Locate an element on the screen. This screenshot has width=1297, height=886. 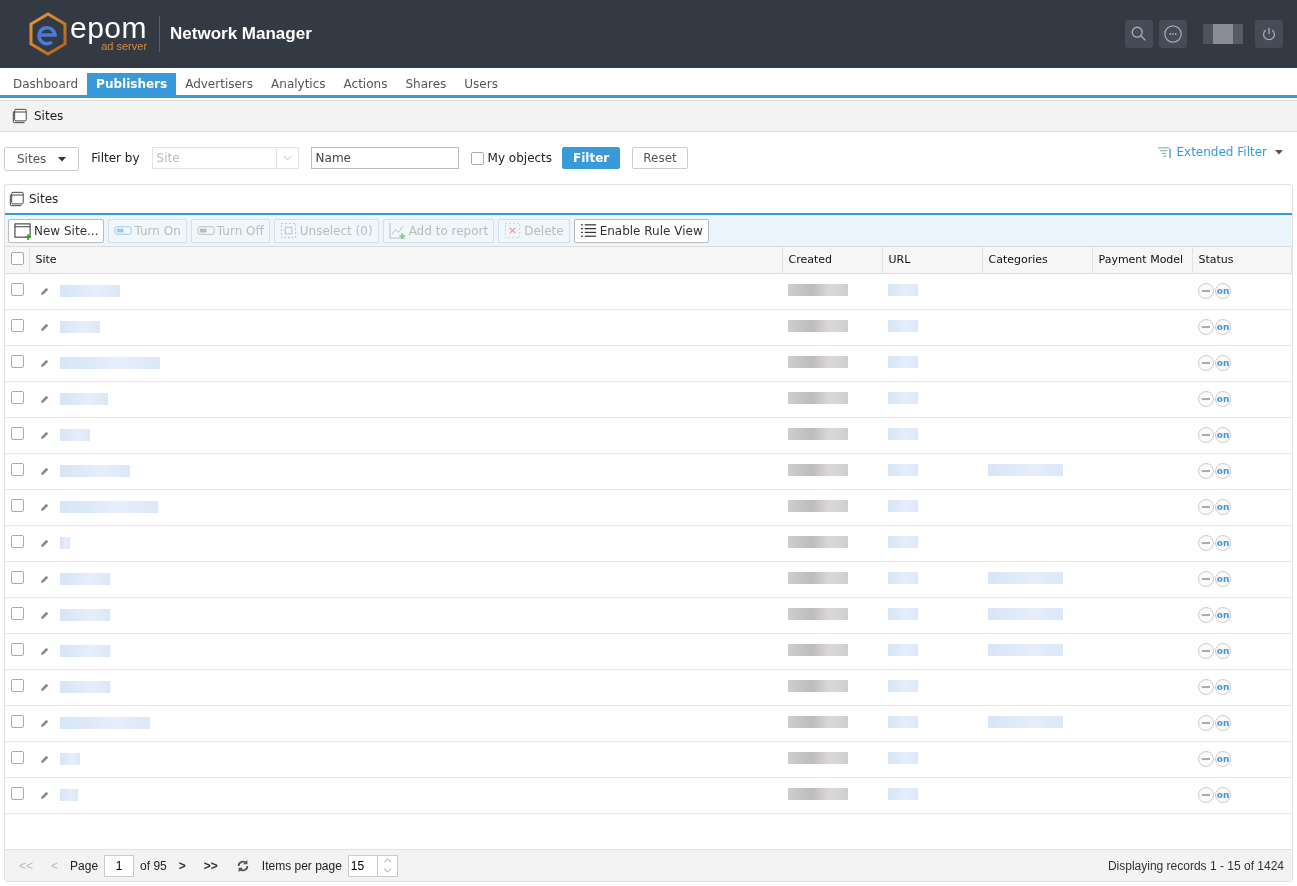
items-per-page-label: Items per page is located at coordinates (301, 865).